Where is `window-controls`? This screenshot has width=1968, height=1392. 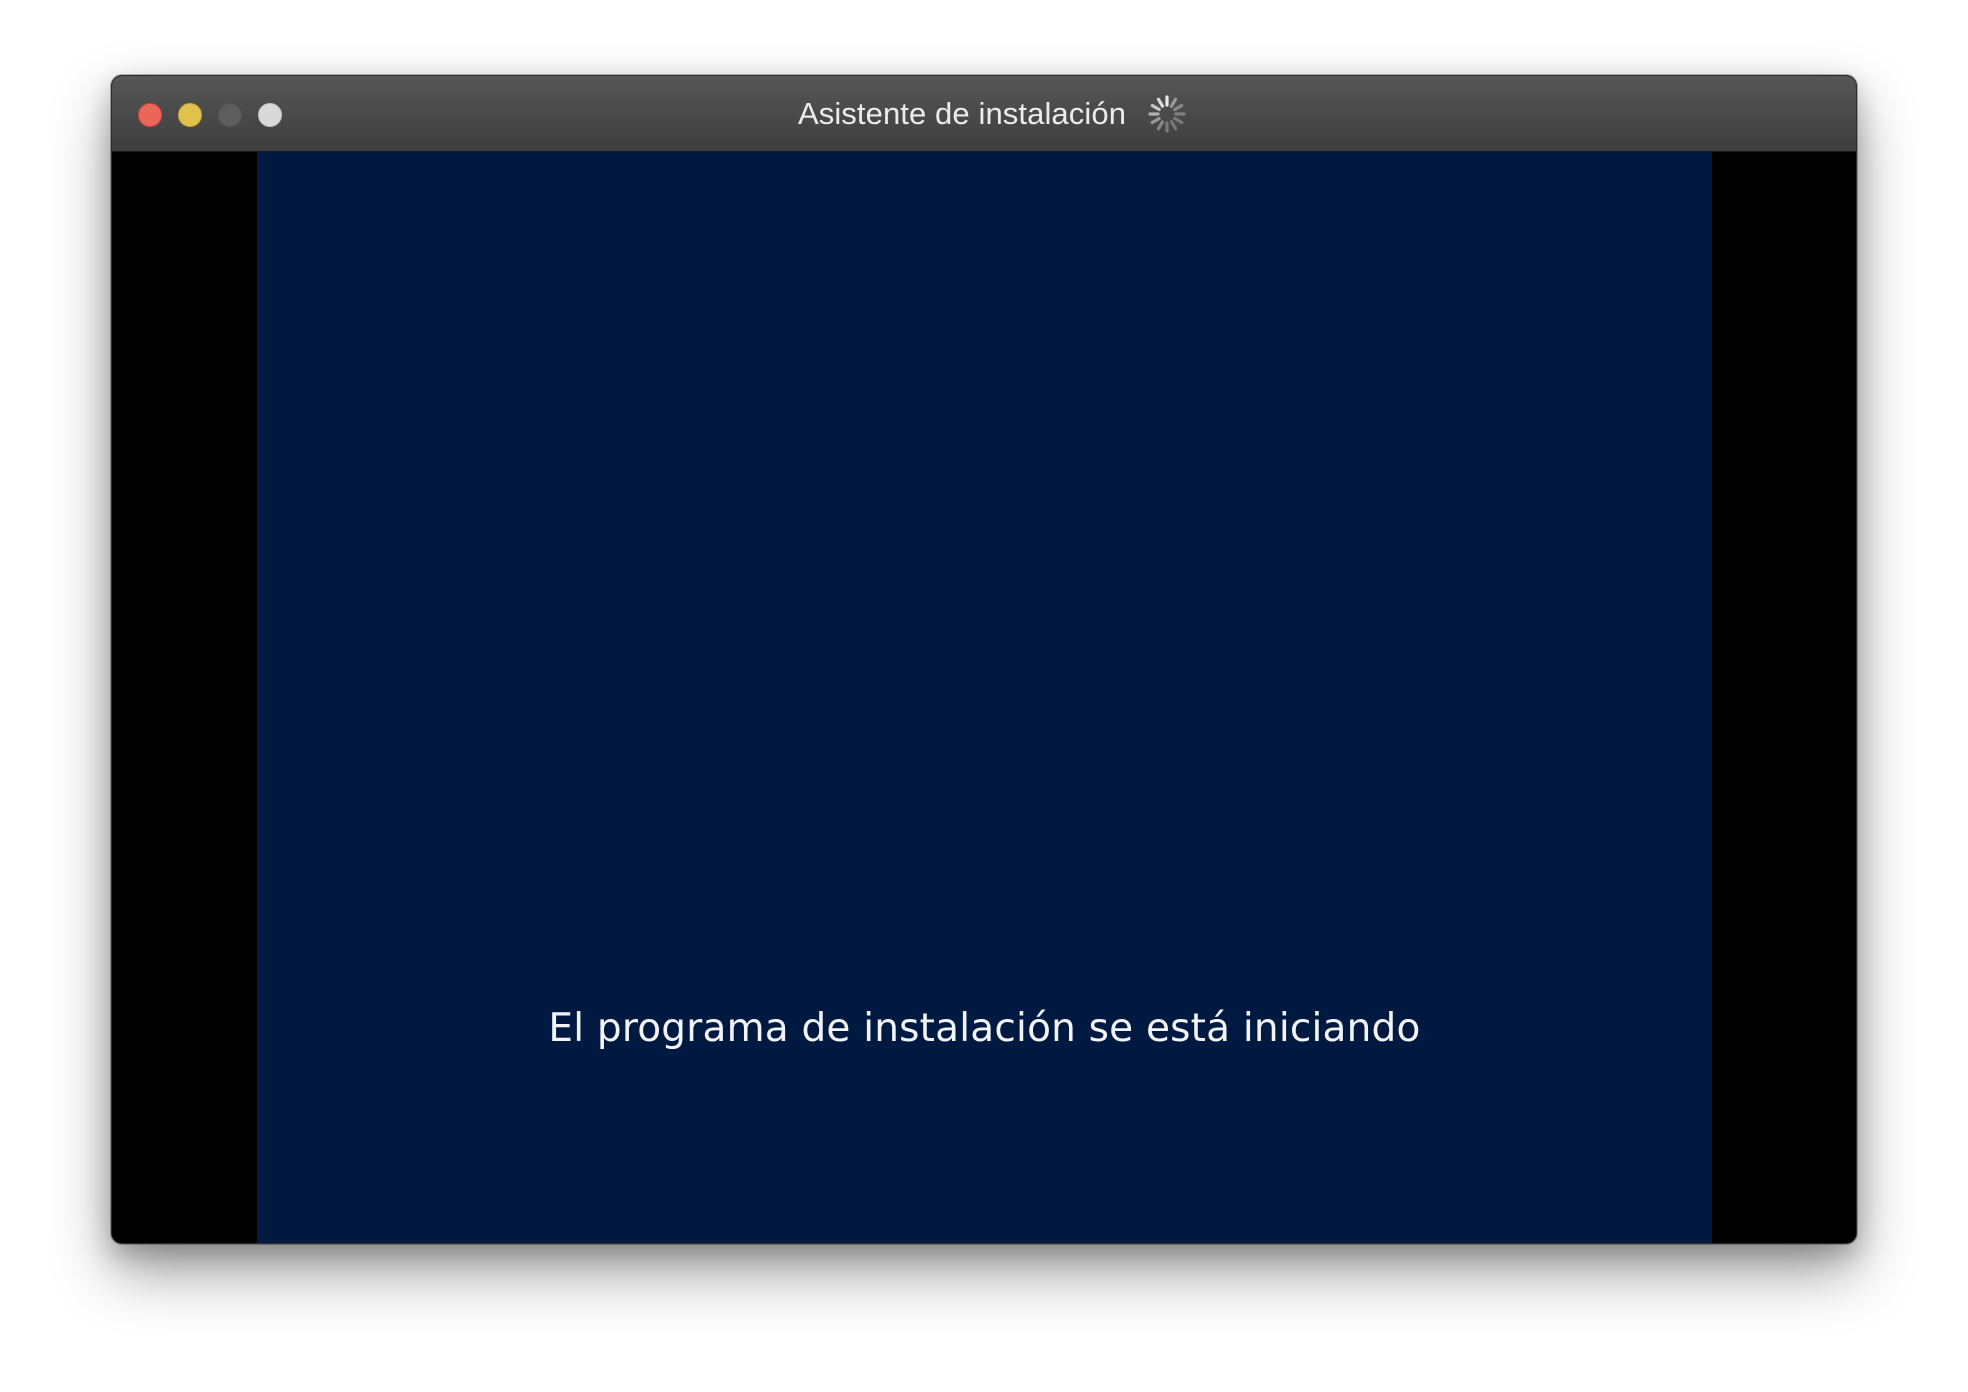 window-controls is located at coordinates (210, 115).